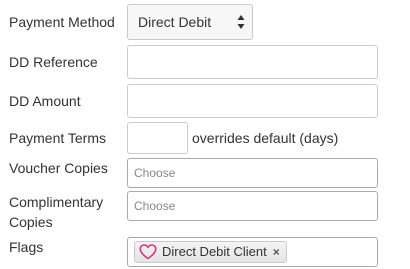 This screenshot has height=269, width=410. What do you see at coordinates (252, 101) in the screenshot?
I see `dd-amount-input` at bounding box center [252, 101].